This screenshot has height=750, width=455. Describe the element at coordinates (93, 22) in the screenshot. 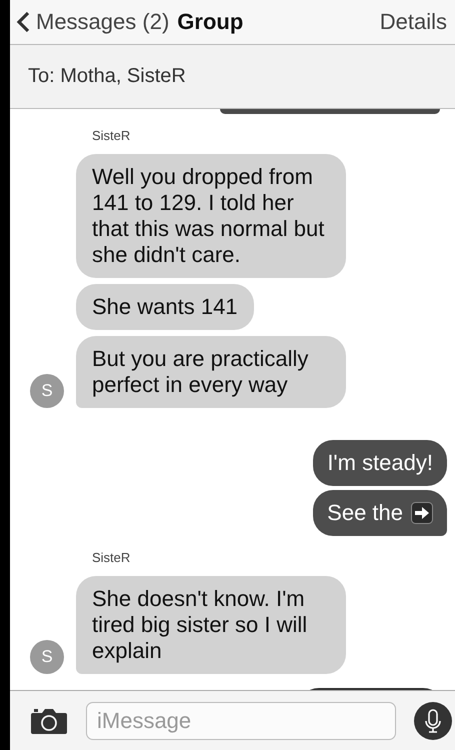

I see `back-button: Messages (2)` at that location.